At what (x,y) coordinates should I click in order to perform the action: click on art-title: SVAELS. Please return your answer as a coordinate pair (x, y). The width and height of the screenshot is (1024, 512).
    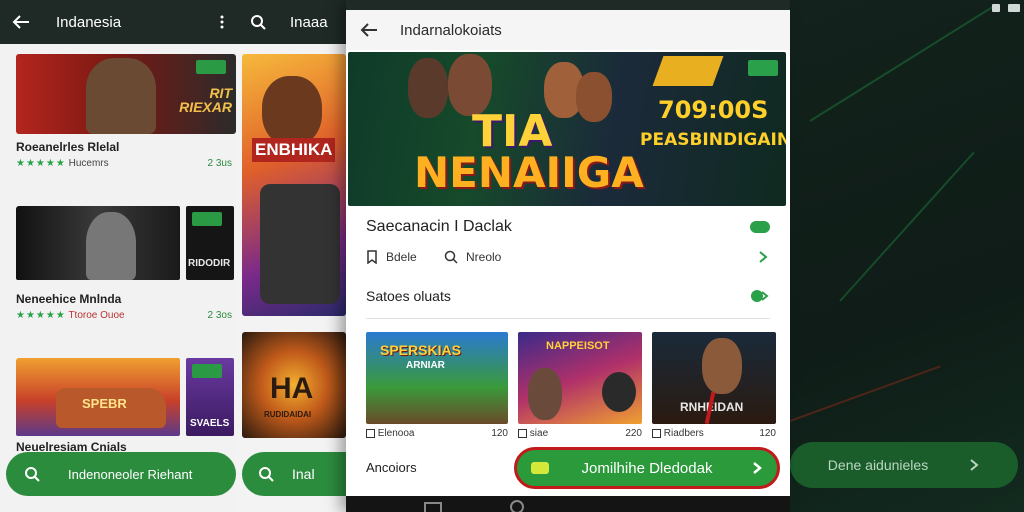
    Looking at the image, I should click on (210, 423).